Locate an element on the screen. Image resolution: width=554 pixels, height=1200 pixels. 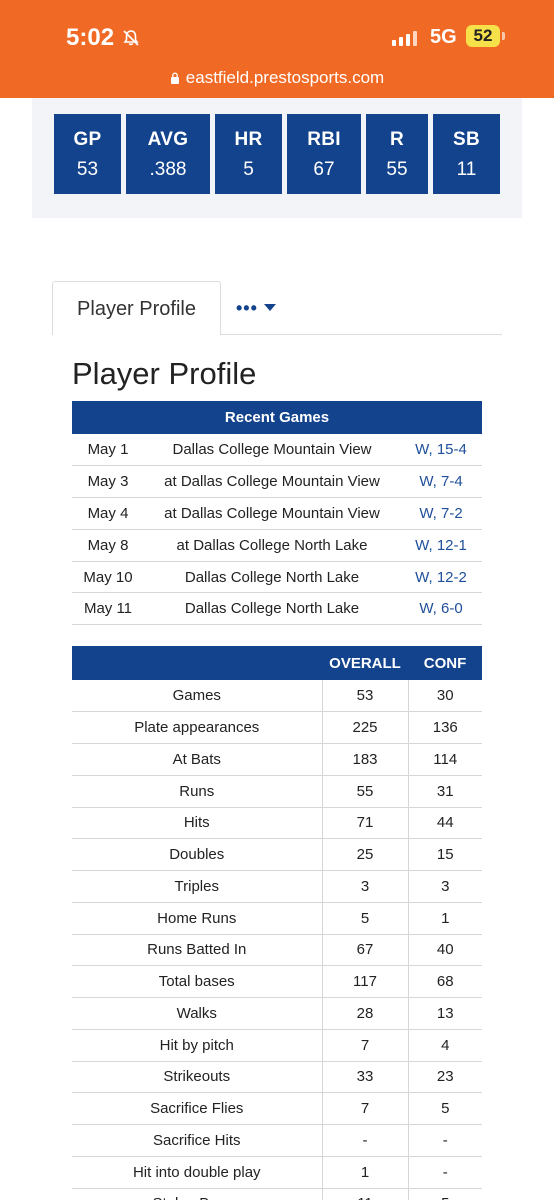
recent-game-row: May 8 at Dallas College North Lake W, 12-1 is located at coordinates (277, 545).